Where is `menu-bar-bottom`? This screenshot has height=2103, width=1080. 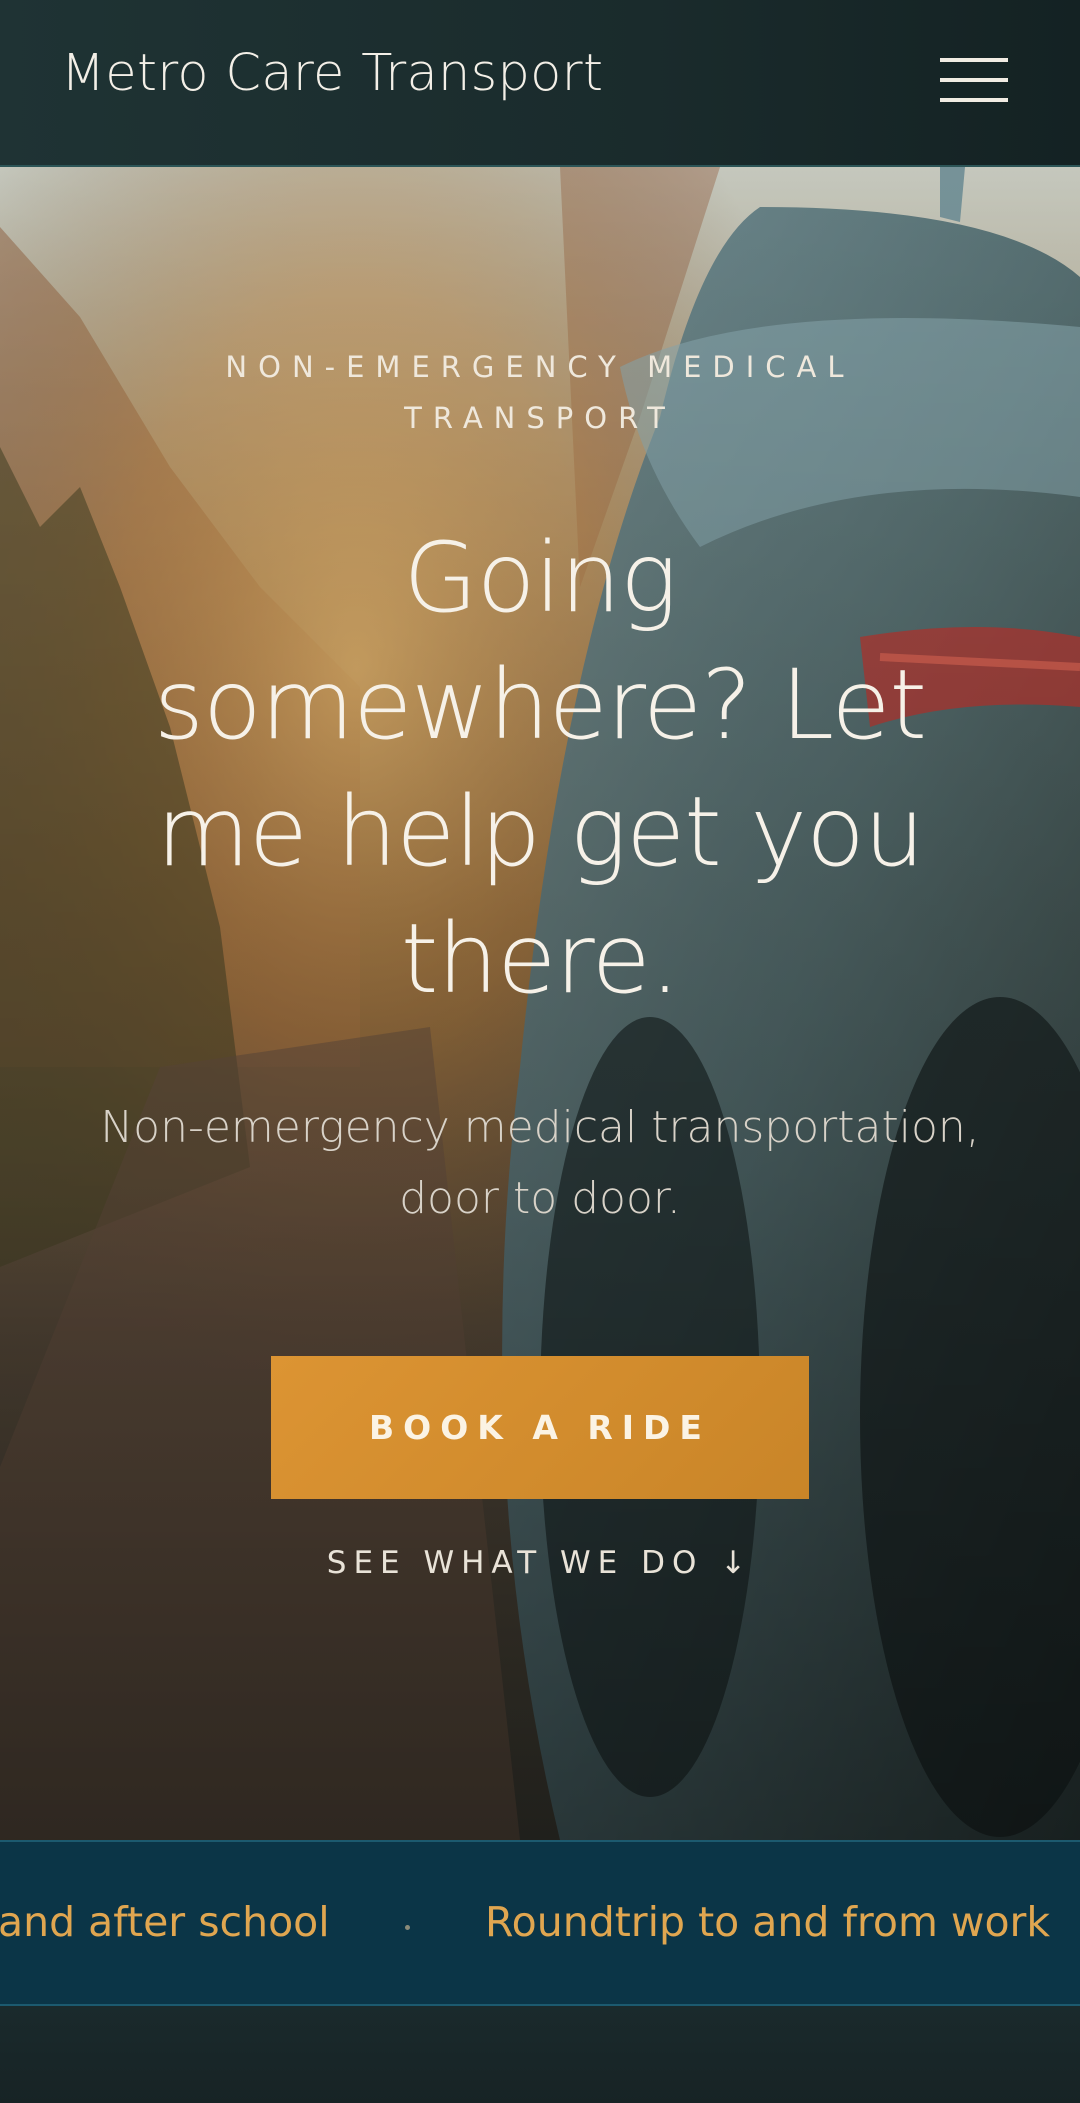
menu-bar-bottom is located at coordinates (974, 100).